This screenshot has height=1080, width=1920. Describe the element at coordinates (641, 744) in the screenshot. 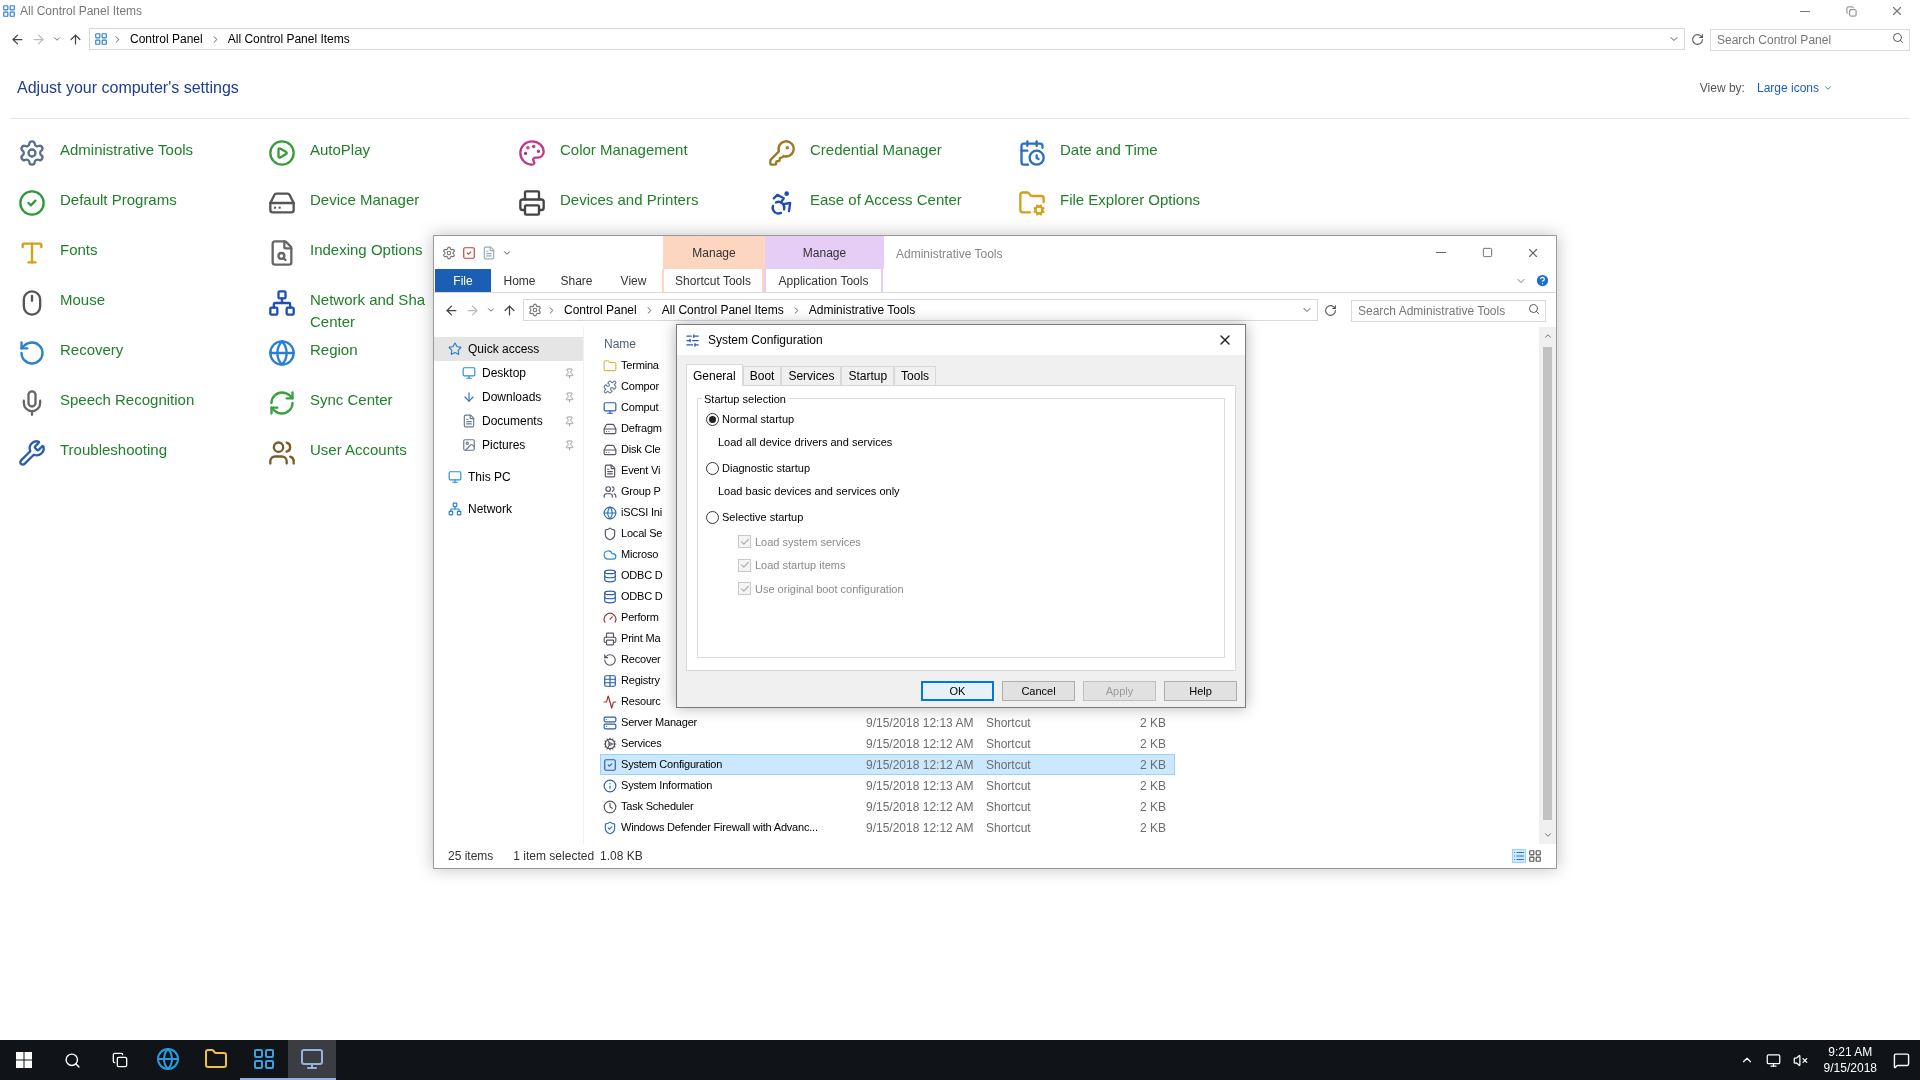

I see `file-name: Services` at that location.